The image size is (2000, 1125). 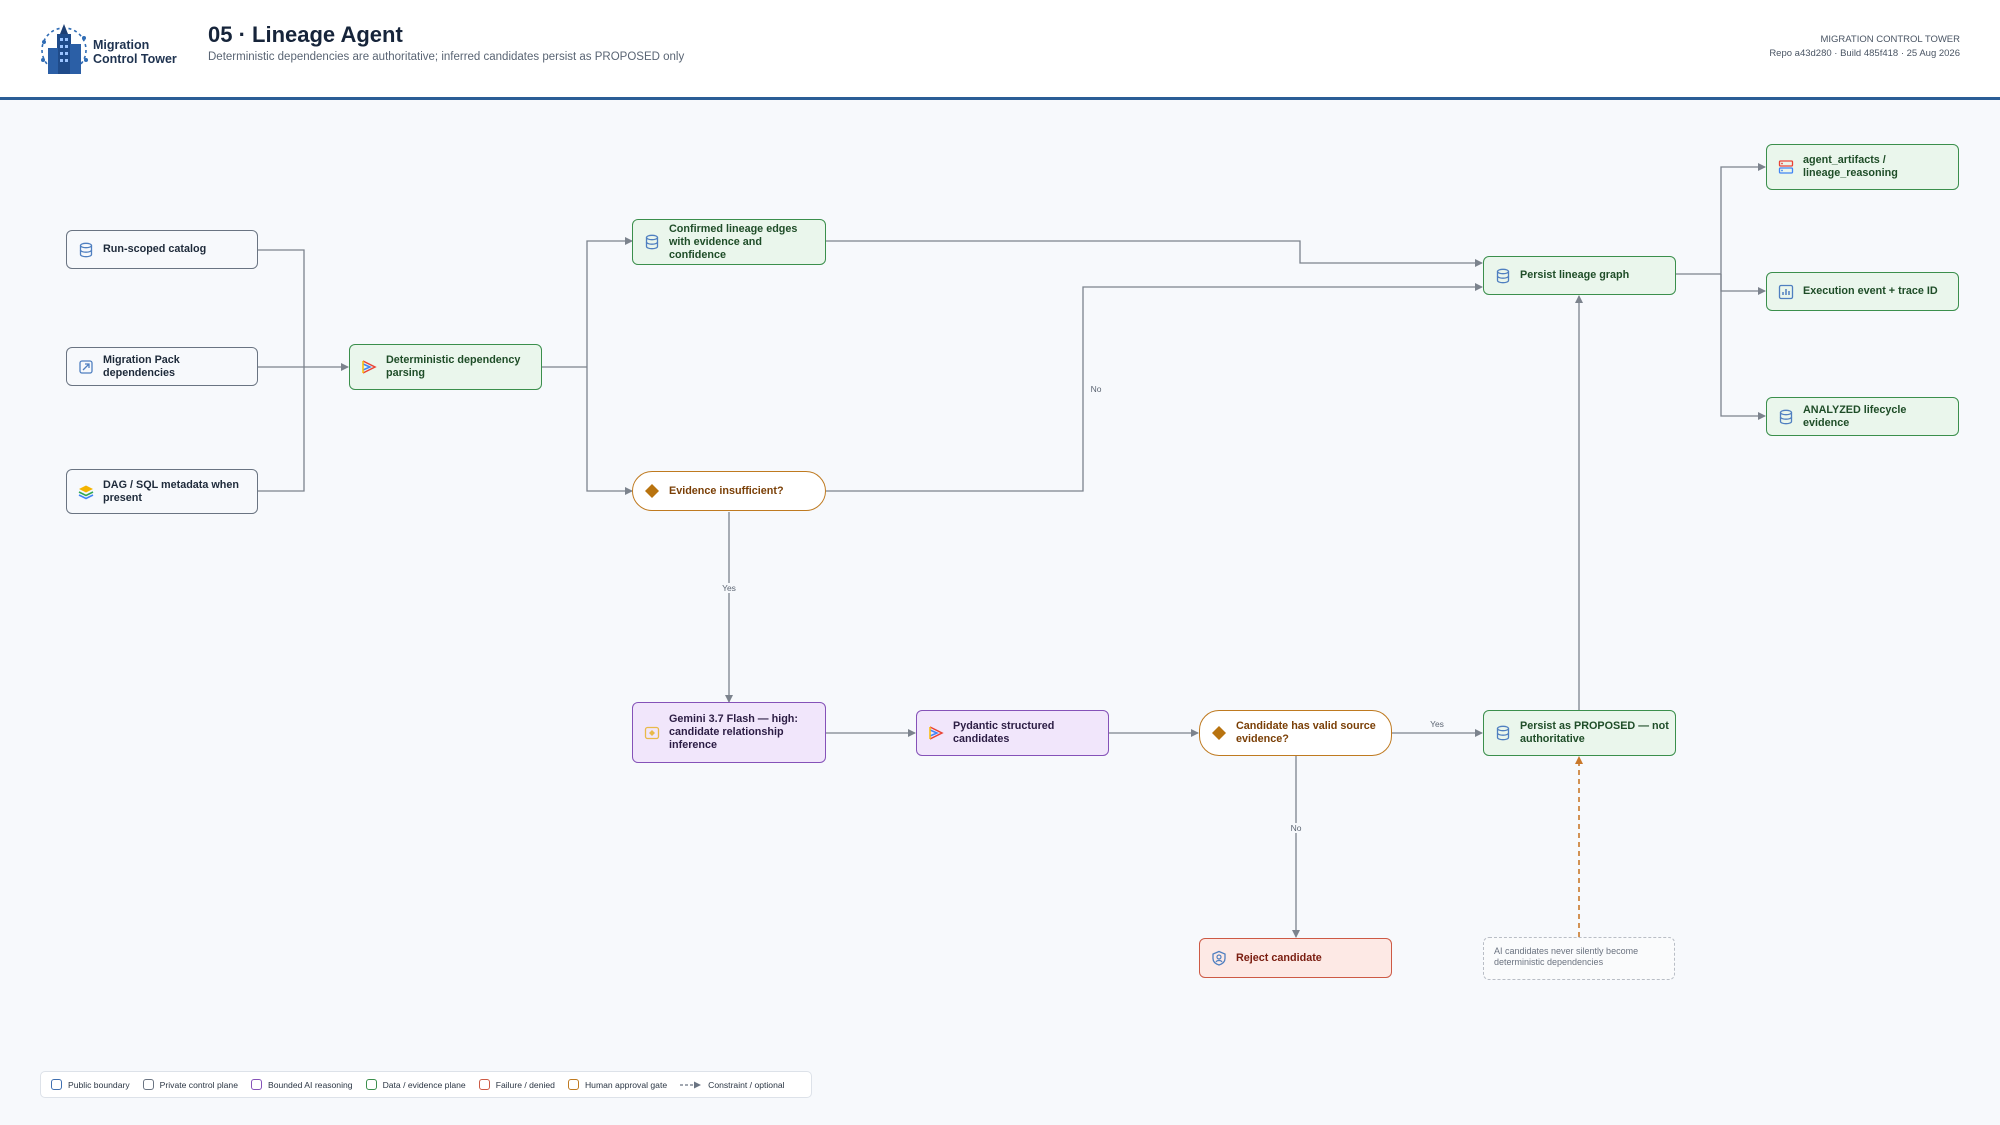 What do you see at coordinates (155, 249) in the screenshot?
I see `node-label: Run-scoped catalog` at bounding box center [155, 249].